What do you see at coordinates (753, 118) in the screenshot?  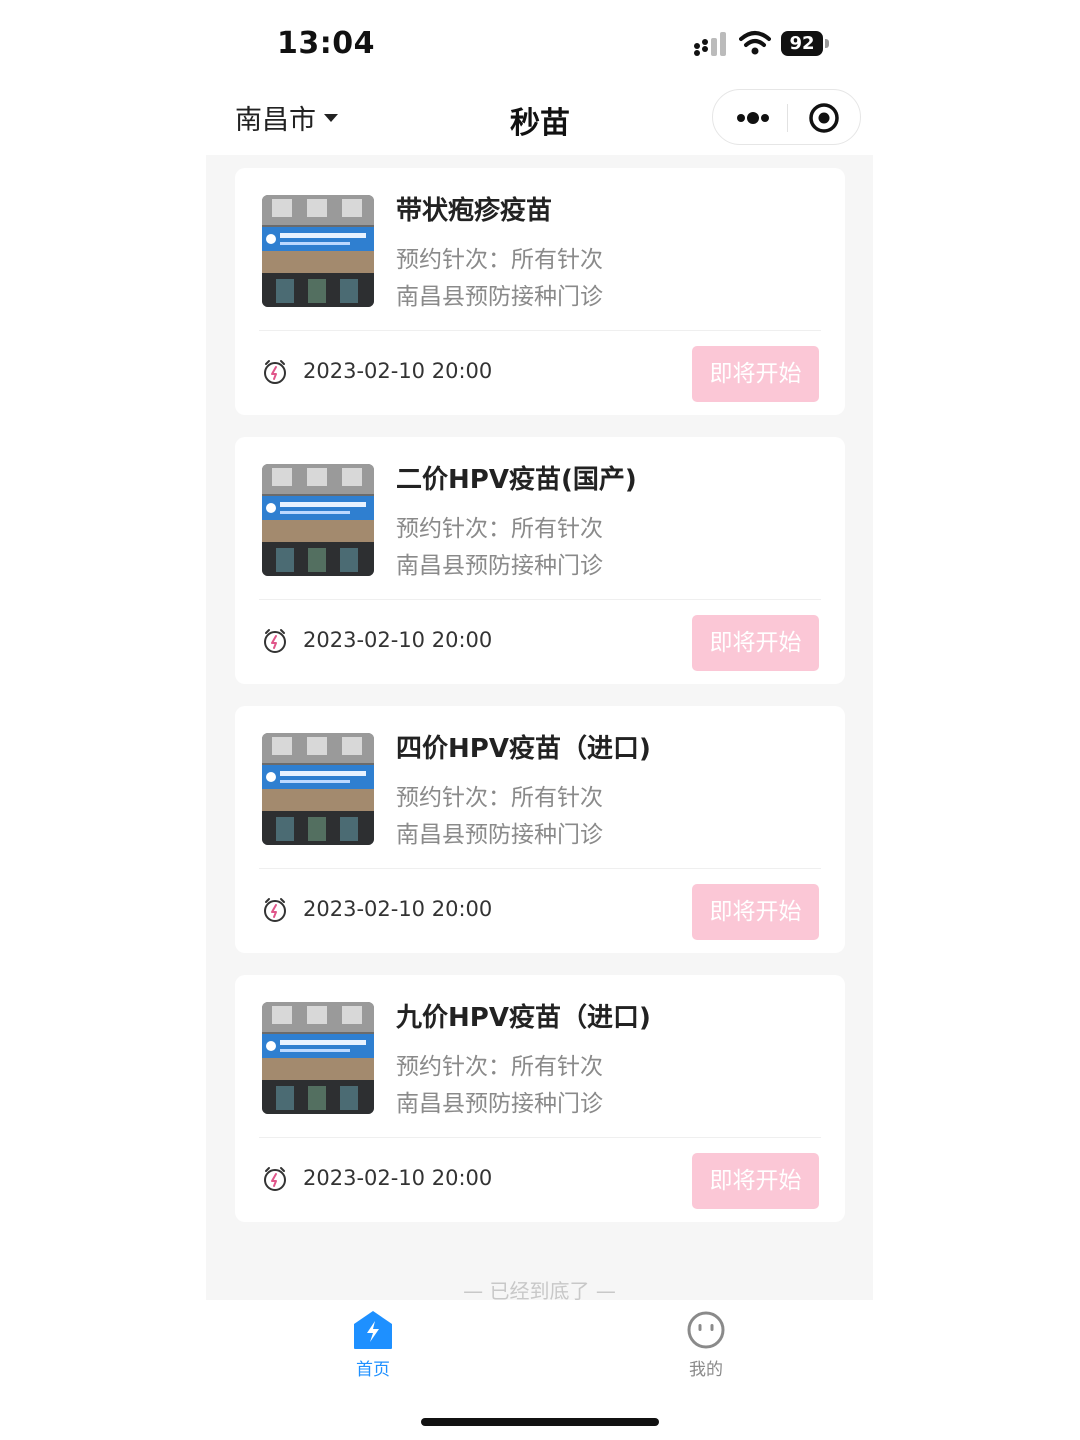 I see `more-options-icon` at bounding box center [753, 118].